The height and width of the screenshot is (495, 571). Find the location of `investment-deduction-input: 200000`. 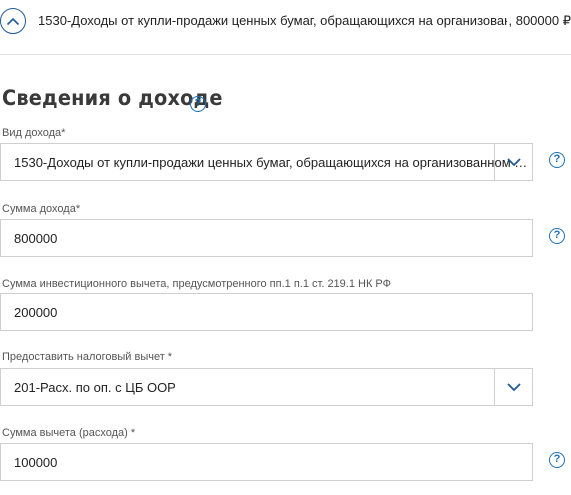

investment-deduction-input: 200000 is located at coordinates (266, 312).